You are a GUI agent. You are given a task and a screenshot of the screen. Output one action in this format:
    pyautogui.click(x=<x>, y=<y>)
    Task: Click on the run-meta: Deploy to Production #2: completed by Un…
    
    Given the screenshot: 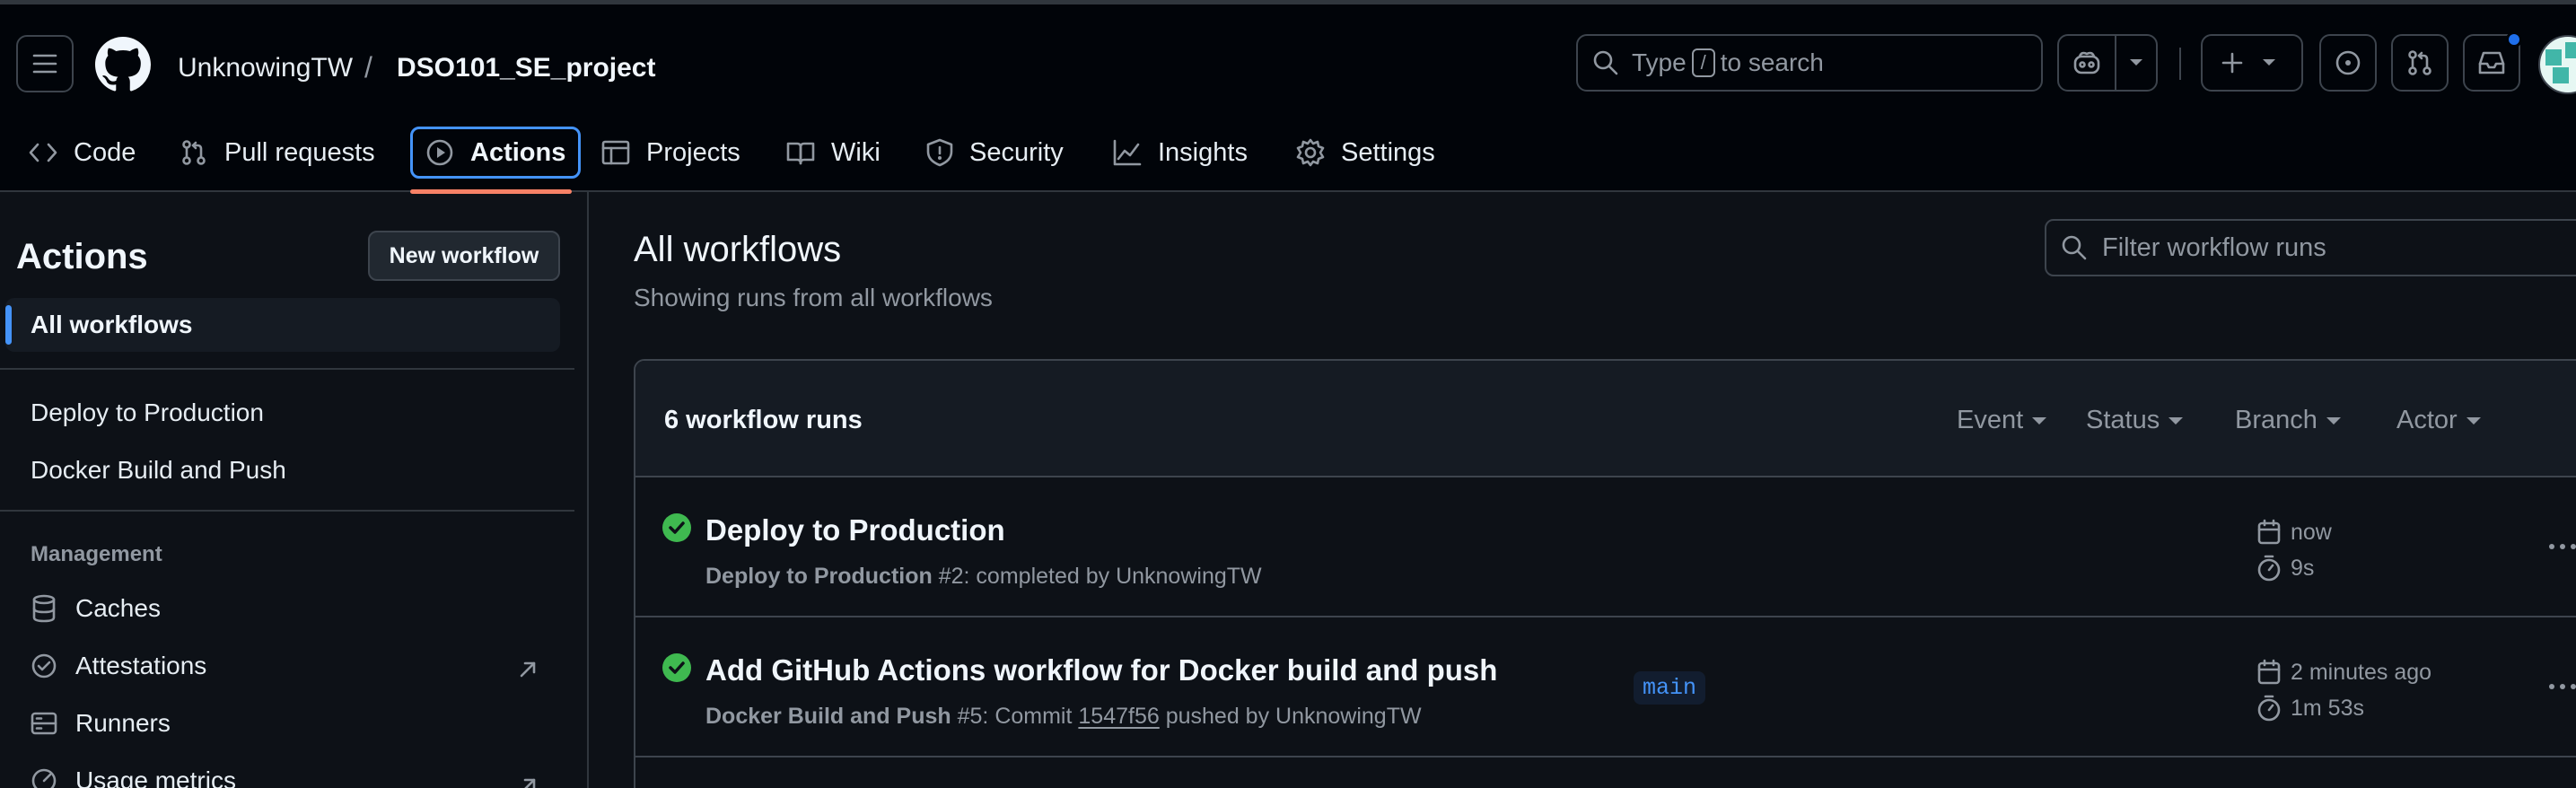 What is the action you would take?
    pyautogui.click(x=983, y=577)
    